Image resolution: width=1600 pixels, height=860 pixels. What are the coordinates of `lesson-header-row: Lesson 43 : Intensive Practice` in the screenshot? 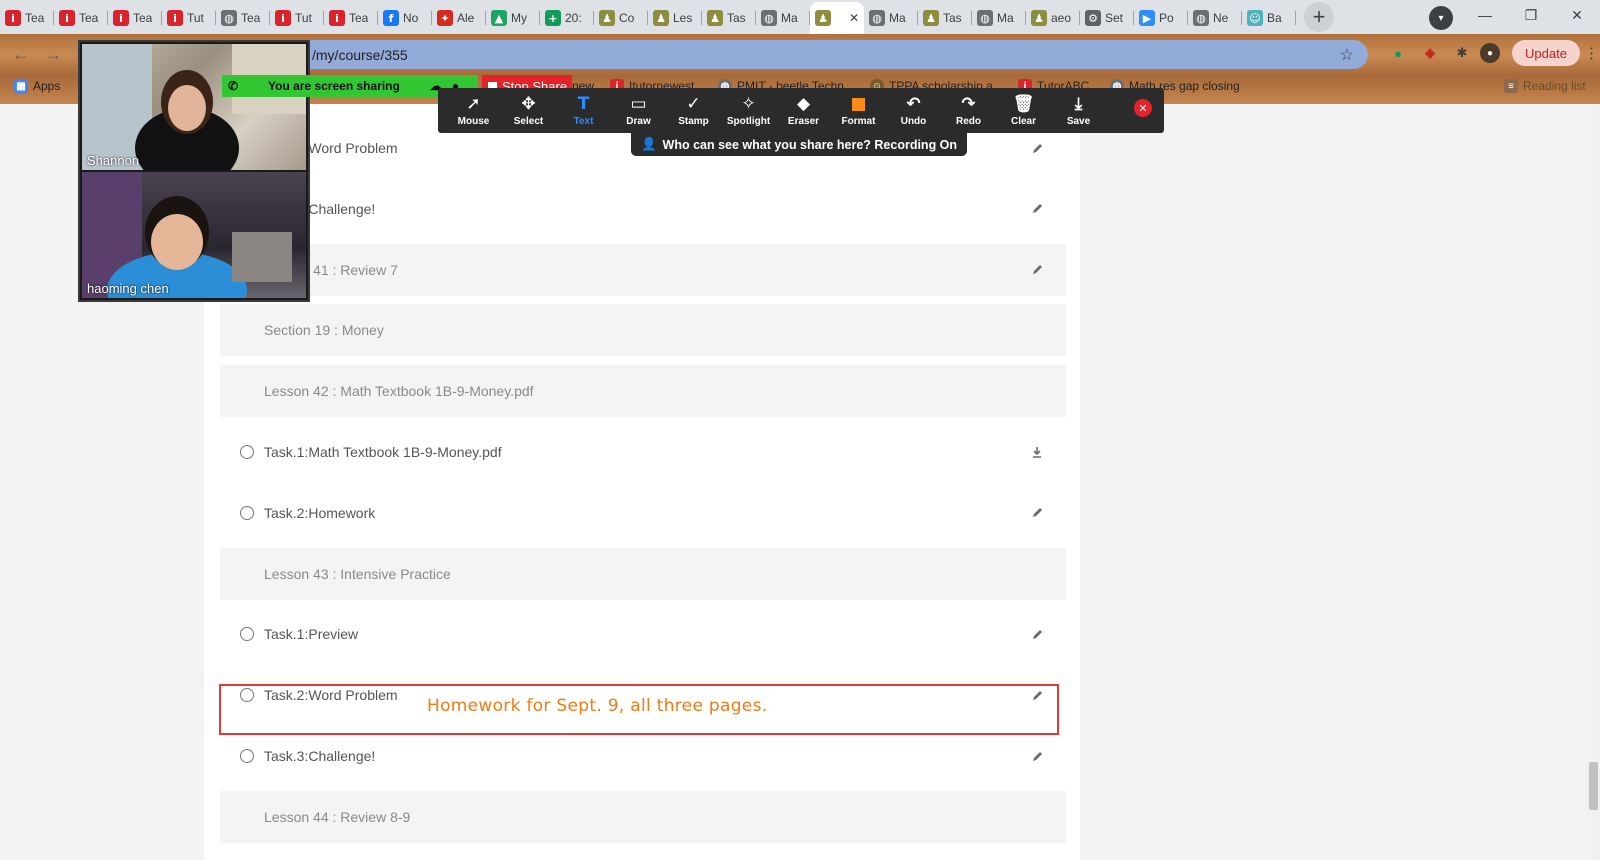 It's located at (643, 573).